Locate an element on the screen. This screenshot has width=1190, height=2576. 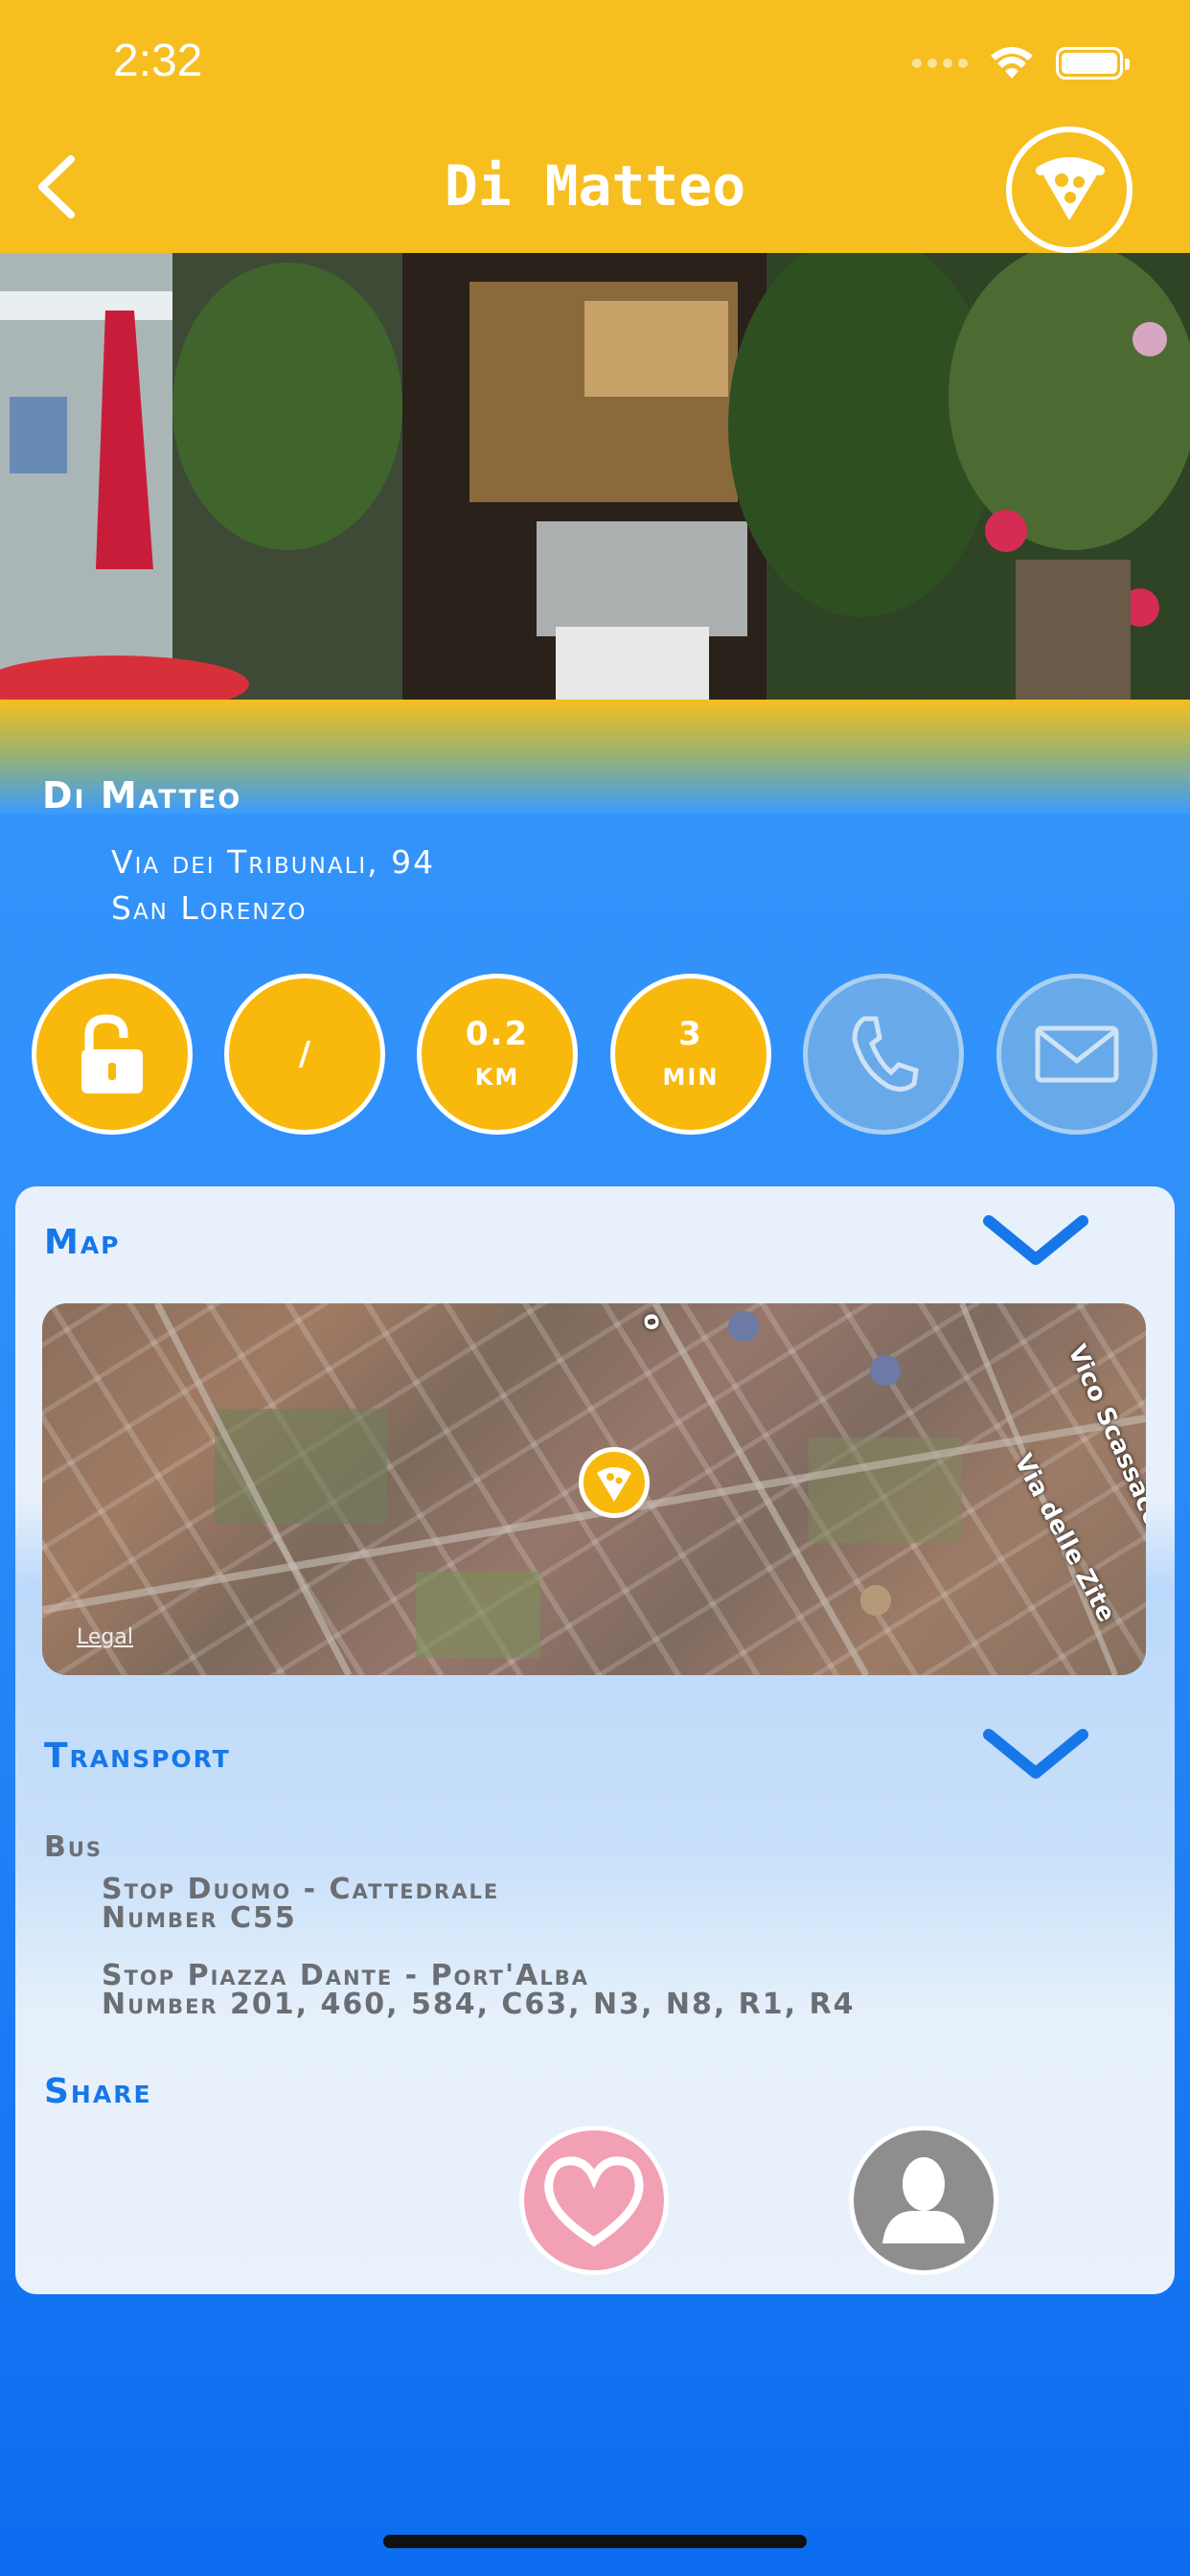
address-line-2: San Lorenzo is located at coordinates (210, 908).